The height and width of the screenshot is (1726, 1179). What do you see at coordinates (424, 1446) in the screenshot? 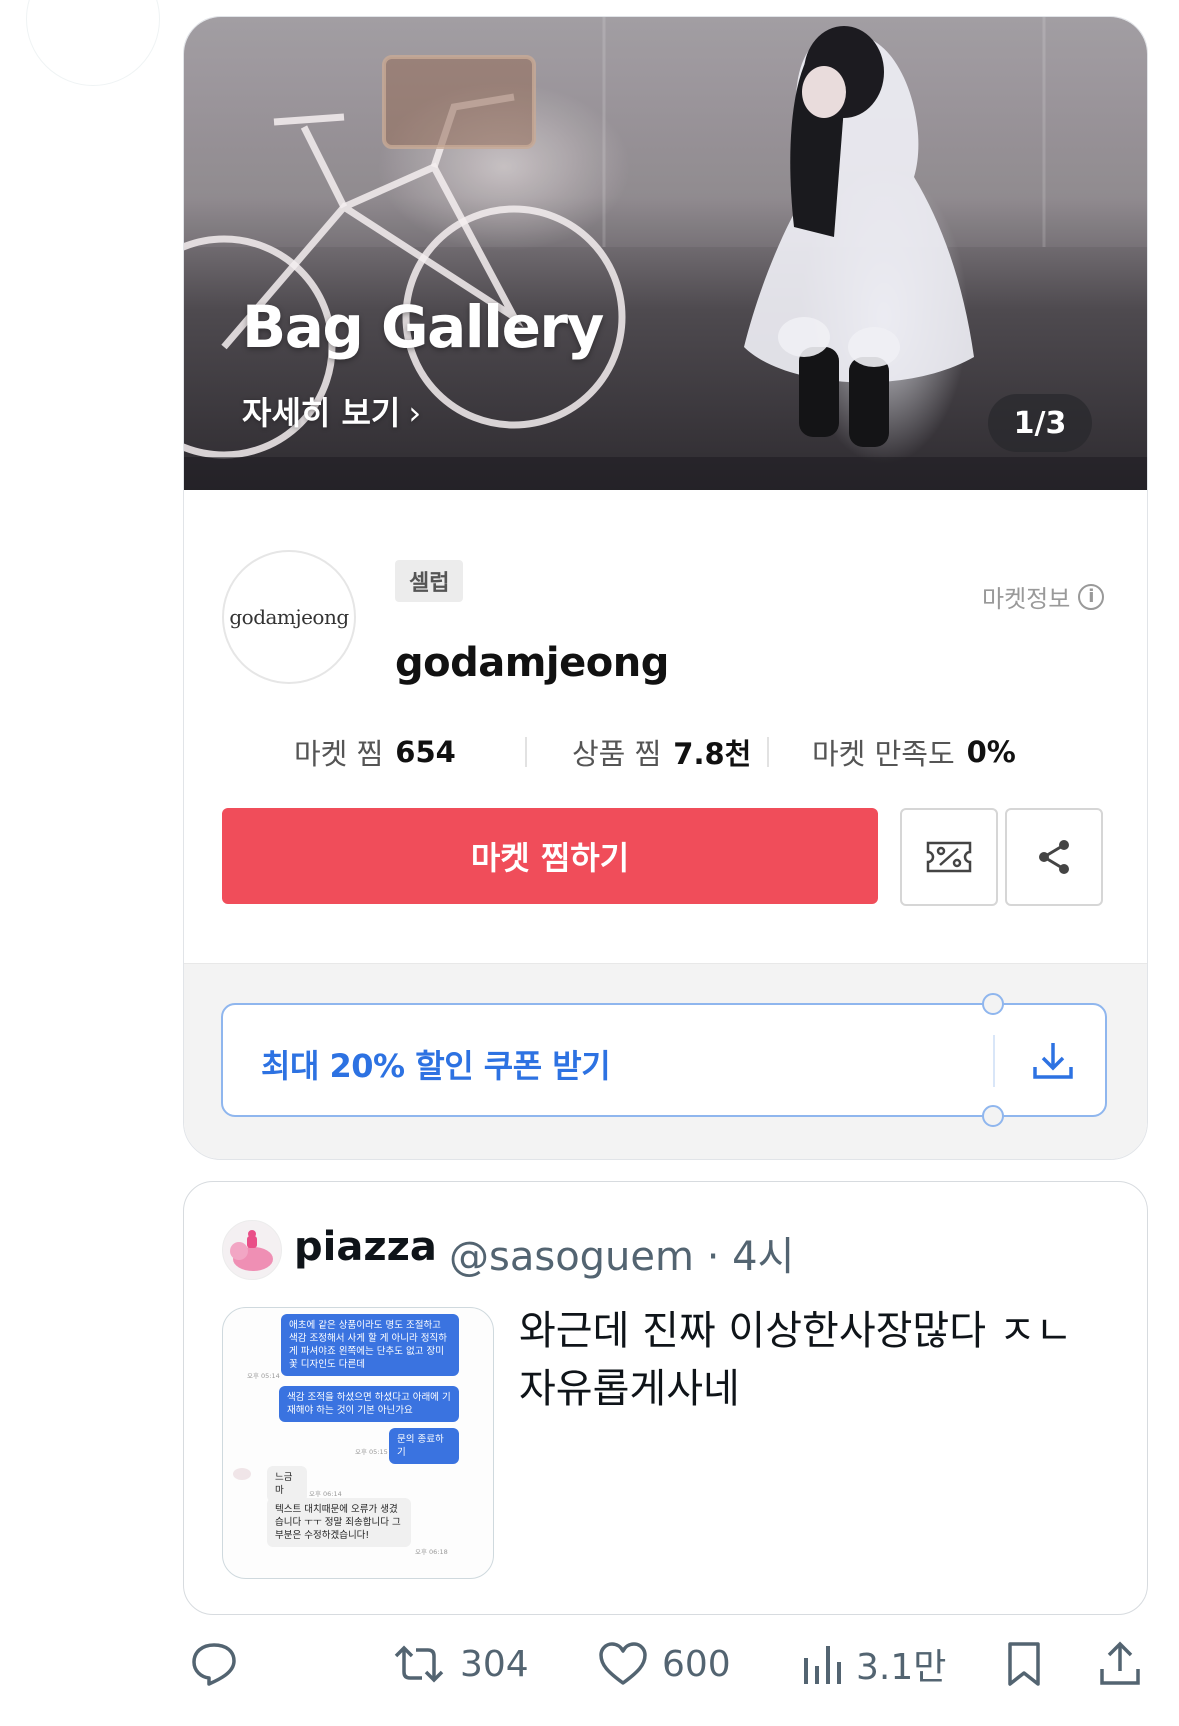
I see `chat-message: 문의 종료하기` at bounding box center [424, 1446].